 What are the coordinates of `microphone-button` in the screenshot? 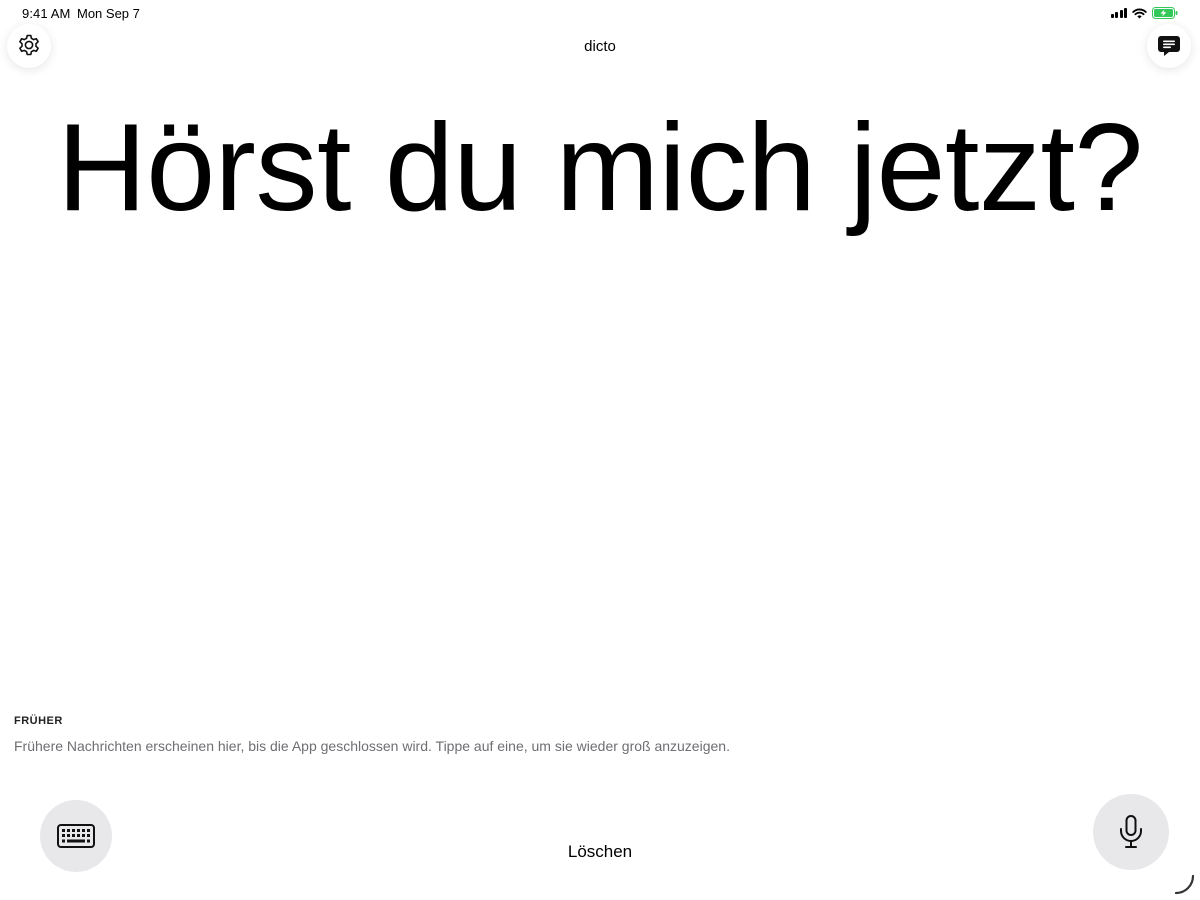 It's located at (1131, 832).